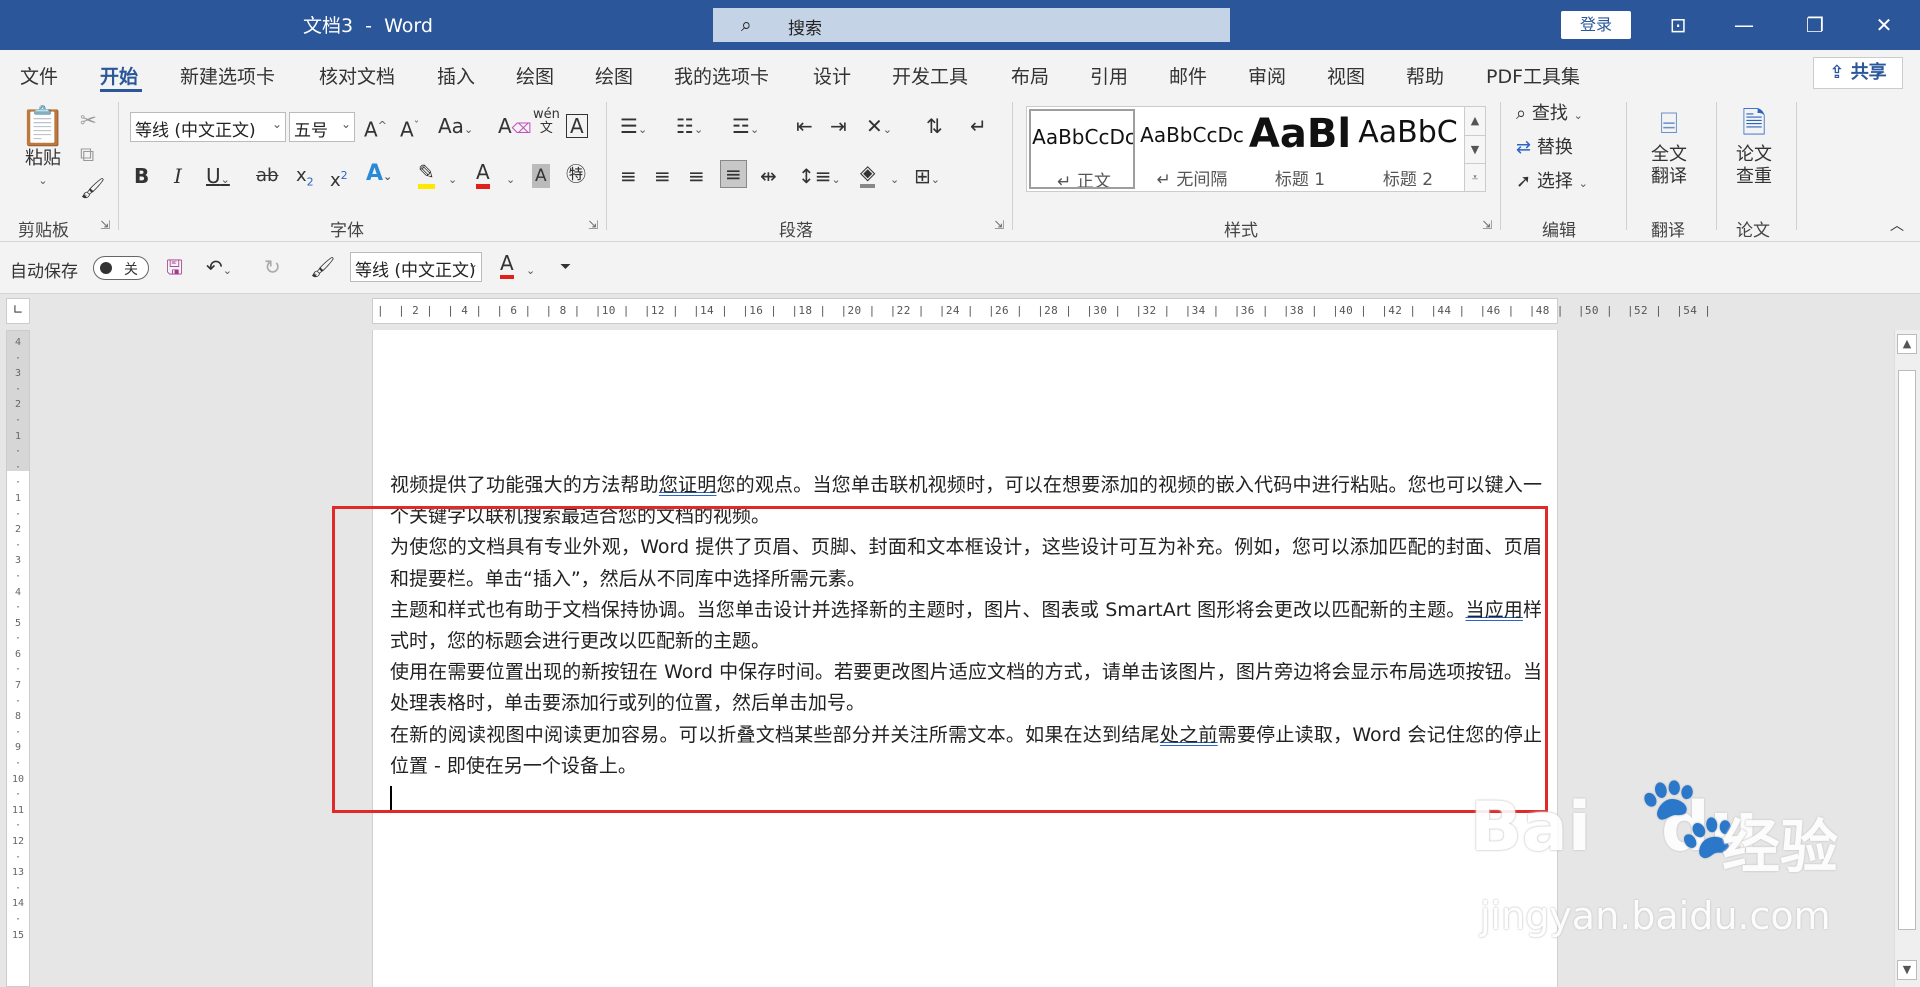  I want to click on qat-font-color-icon: A, so click(507, 265).